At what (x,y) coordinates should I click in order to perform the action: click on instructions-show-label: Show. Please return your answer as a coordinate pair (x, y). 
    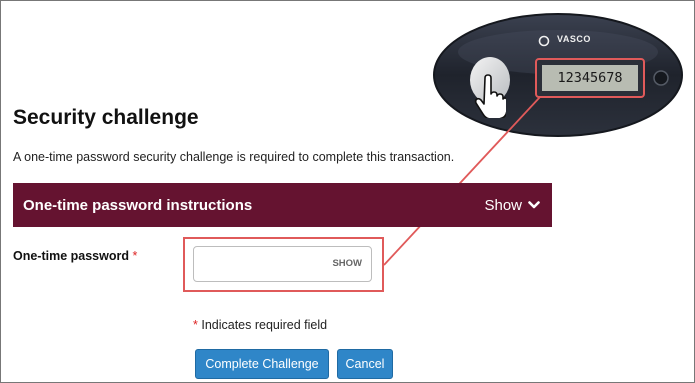
    Looking at the image, I should click on (503, 205).